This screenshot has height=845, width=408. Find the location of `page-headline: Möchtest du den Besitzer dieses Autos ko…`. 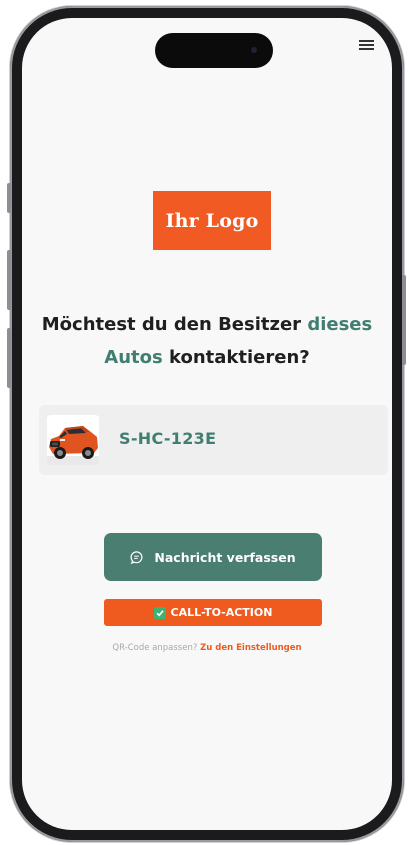

page-headline: Möchtest du den Besitzer dieses Autos ko… is located at coordinates (207, 341).